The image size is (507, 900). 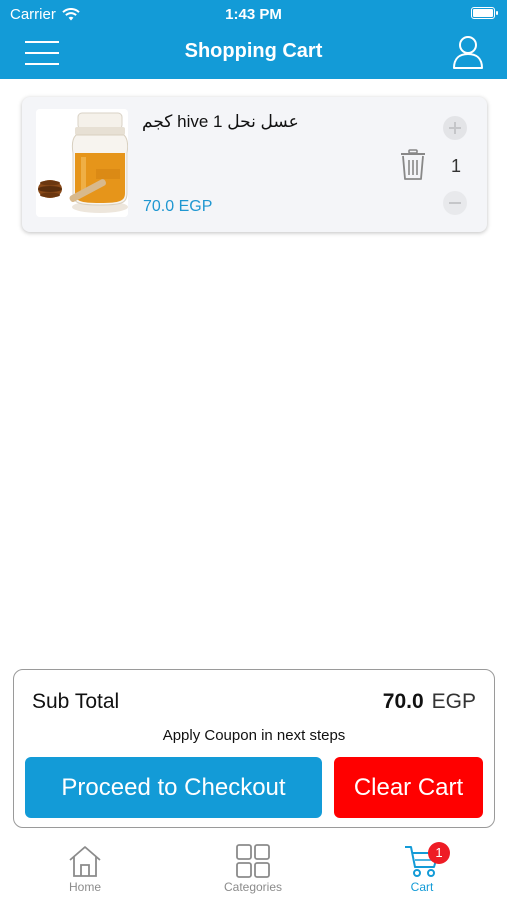 I want to click on coupon-note: Apply Coupon in next steps, so click(x=254, y=735).